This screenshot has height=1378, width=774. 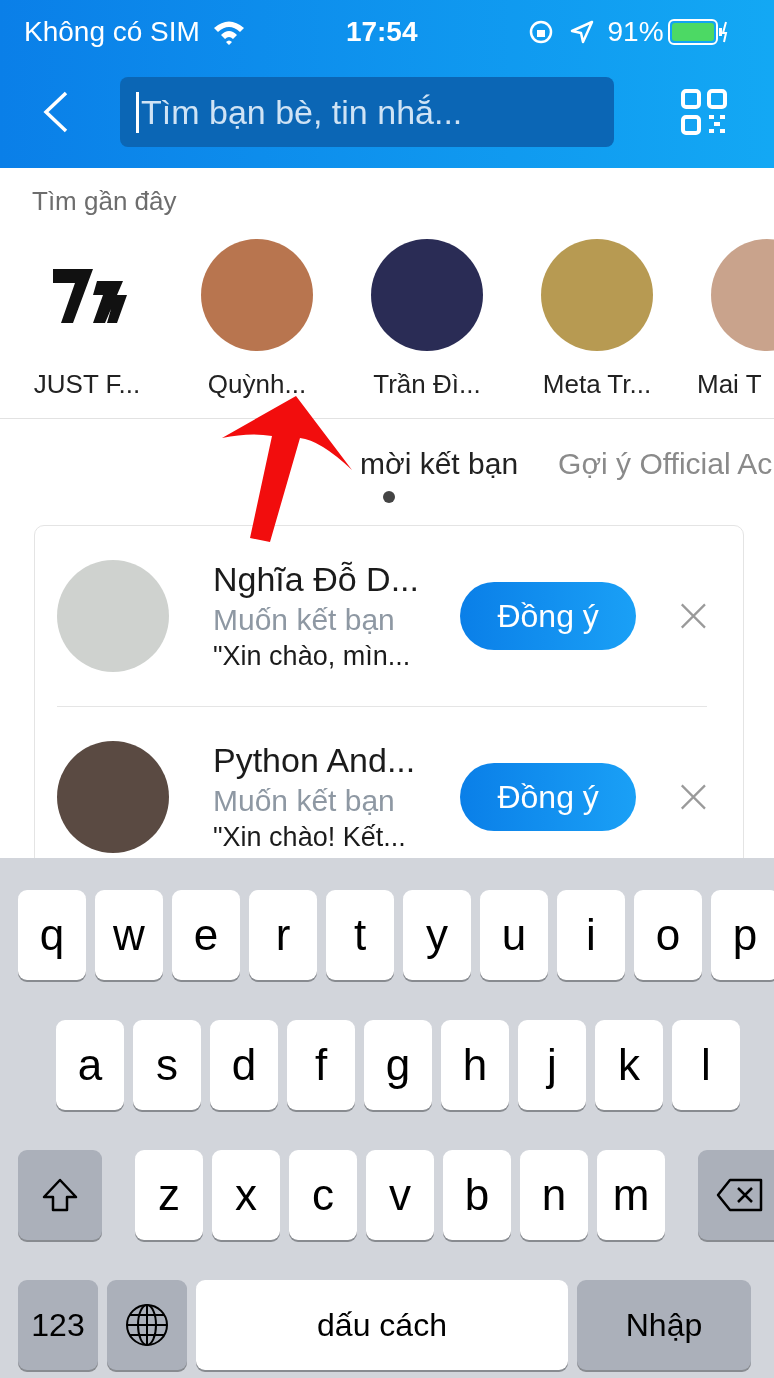 I want to click on keyboard-key: k, so click(x=629, y=1065).